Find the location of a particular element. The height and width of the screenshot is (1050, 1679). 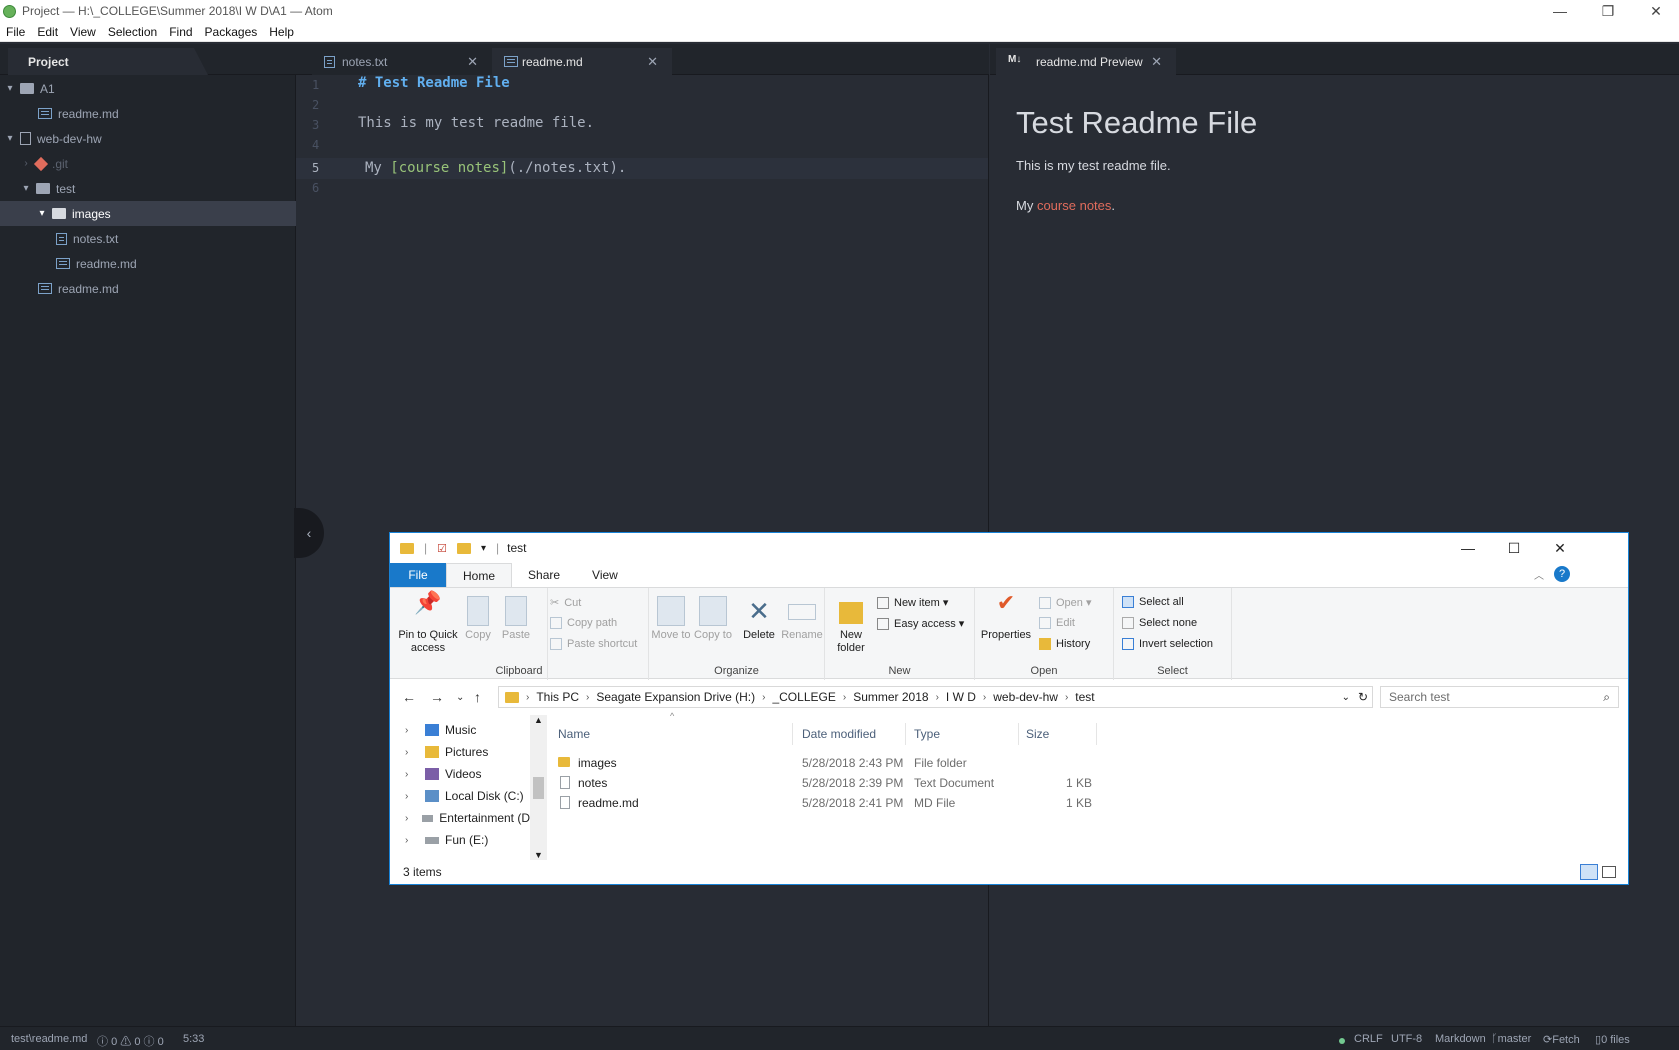

nav-item-fun: › Fun (E:) is located at coordinates (446, 840).